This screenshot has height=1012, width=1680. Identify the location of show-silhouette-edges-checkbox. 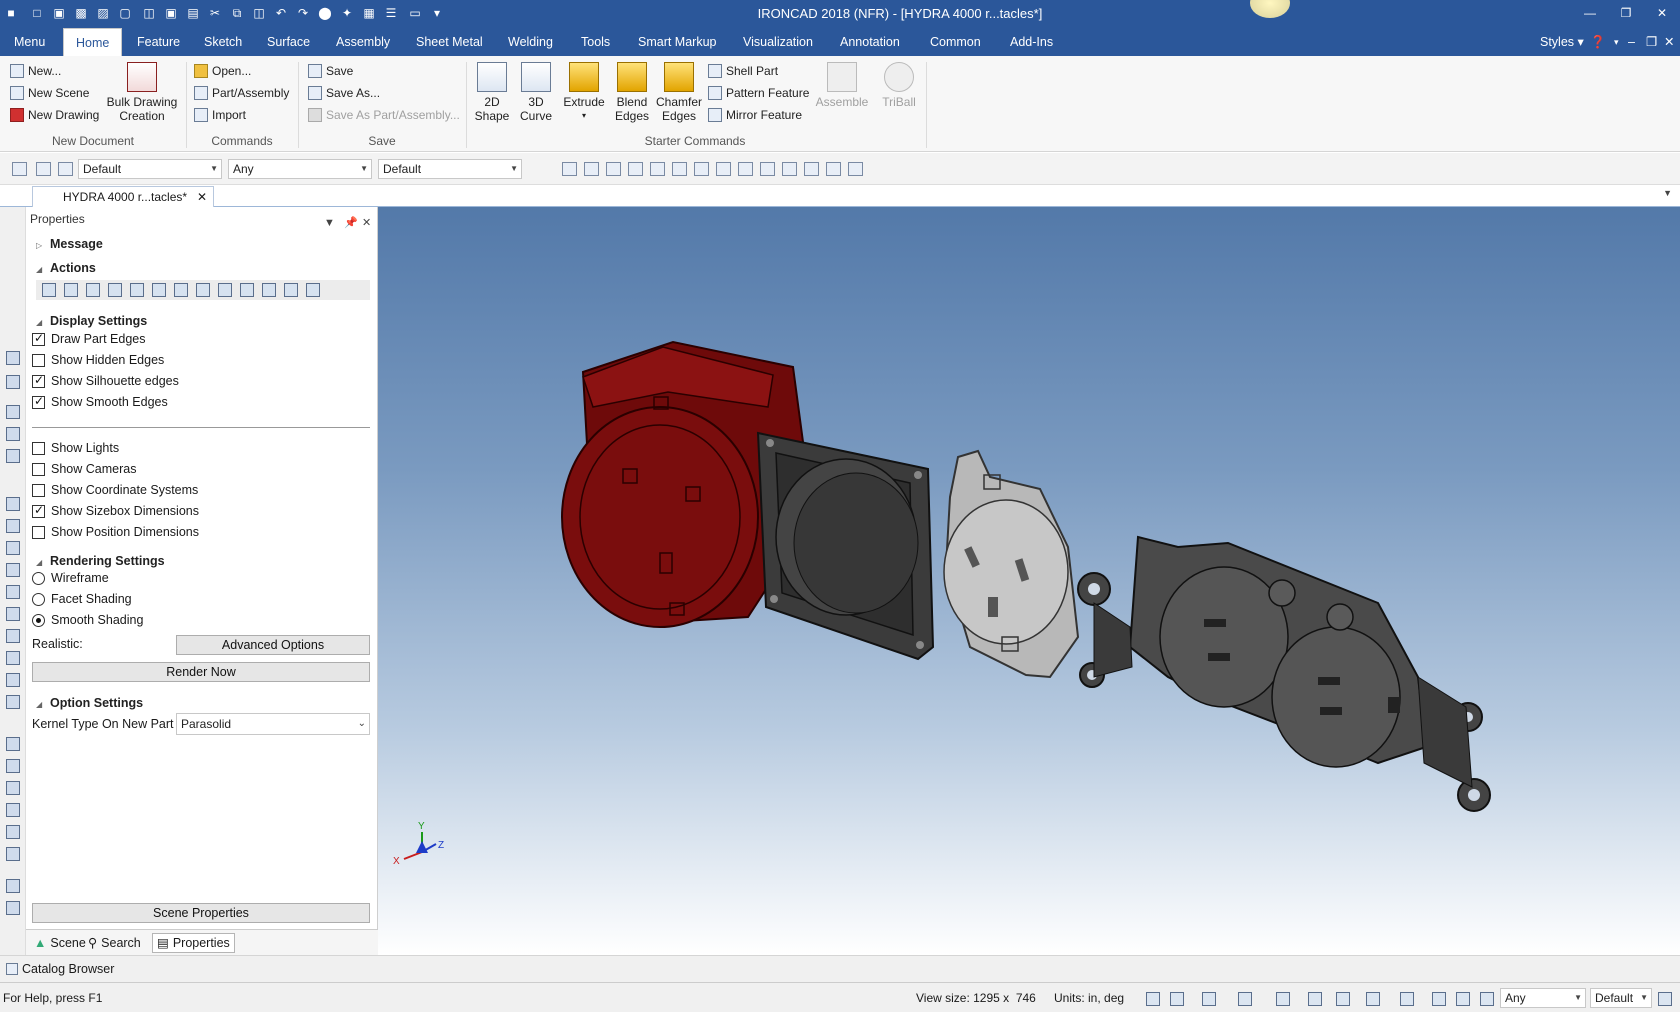
(38, 380).